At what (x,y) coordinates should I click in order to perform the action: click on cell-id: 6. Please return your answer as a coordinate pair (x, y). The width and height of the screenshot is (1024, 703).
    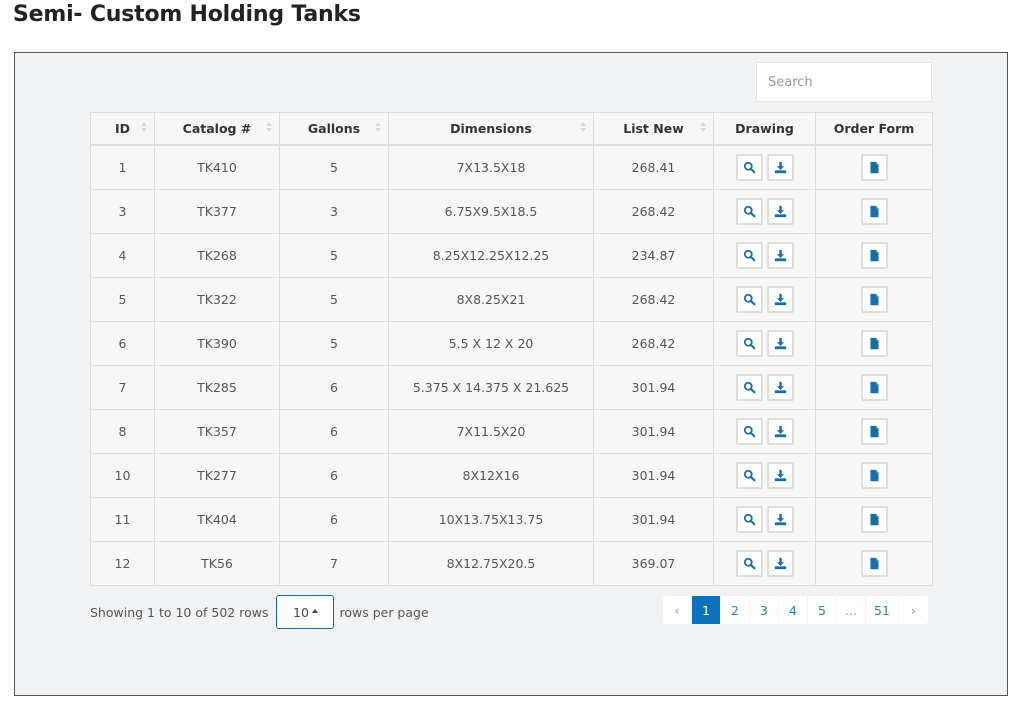
    Looking at the image, I should click on (122, 343).